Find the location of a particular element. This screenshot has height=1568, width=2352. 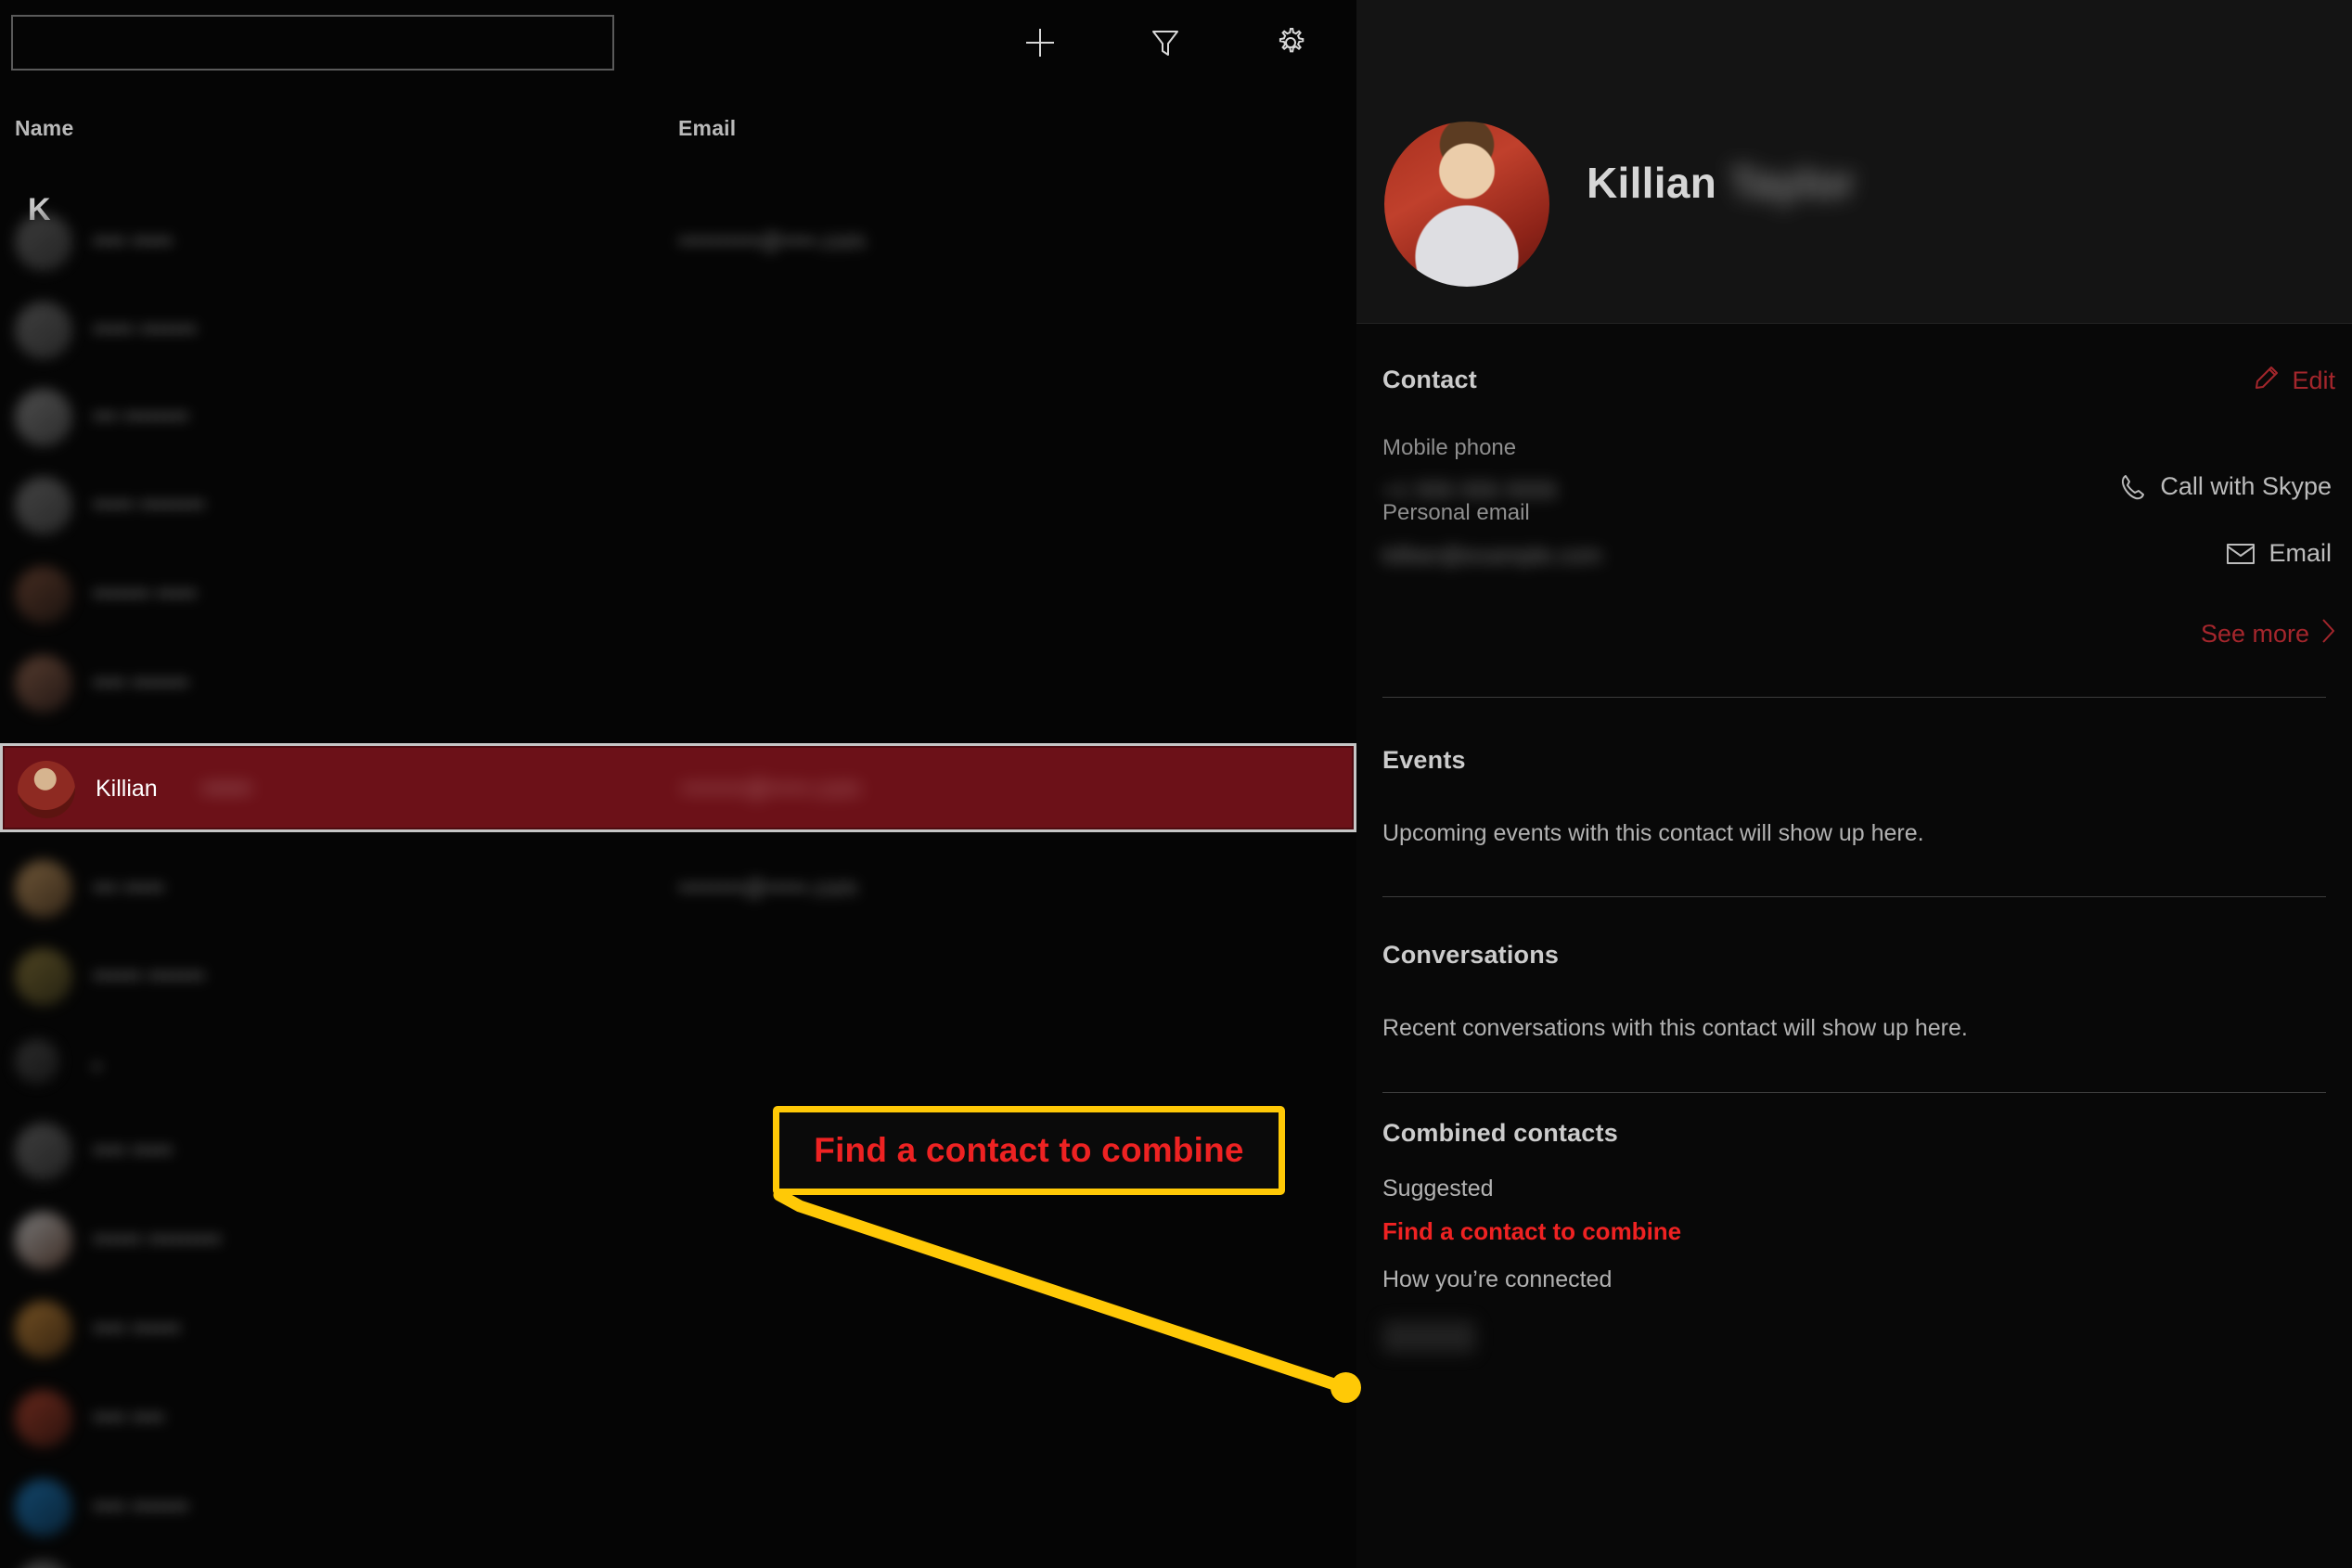

search-input is located at coordinates (312, 43).